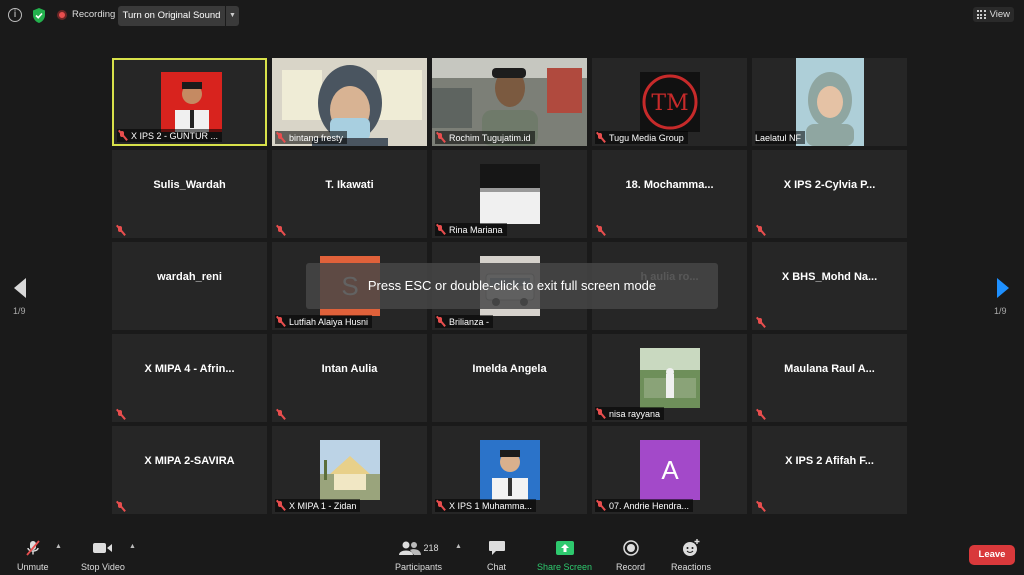 The height and width of the screenshot is (575, 1024). I want to click on svg-text: TM, so click(669, 103).